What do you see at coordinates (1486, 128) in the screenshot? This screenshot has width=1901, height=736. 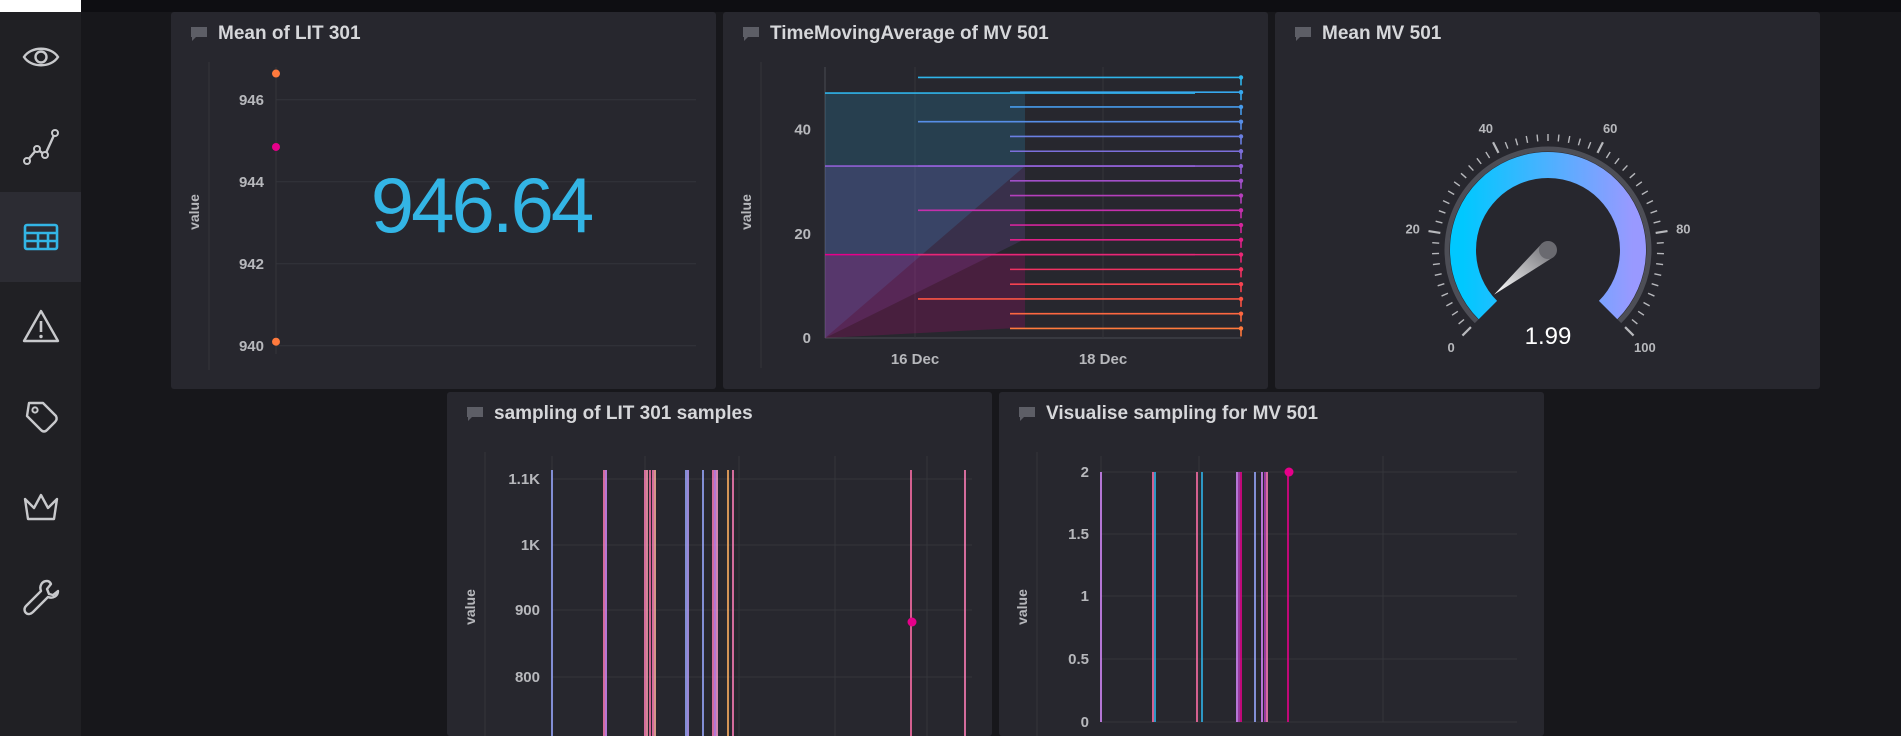 I see `gauge-tick-label: 40` at bounding box center [1486, 128].